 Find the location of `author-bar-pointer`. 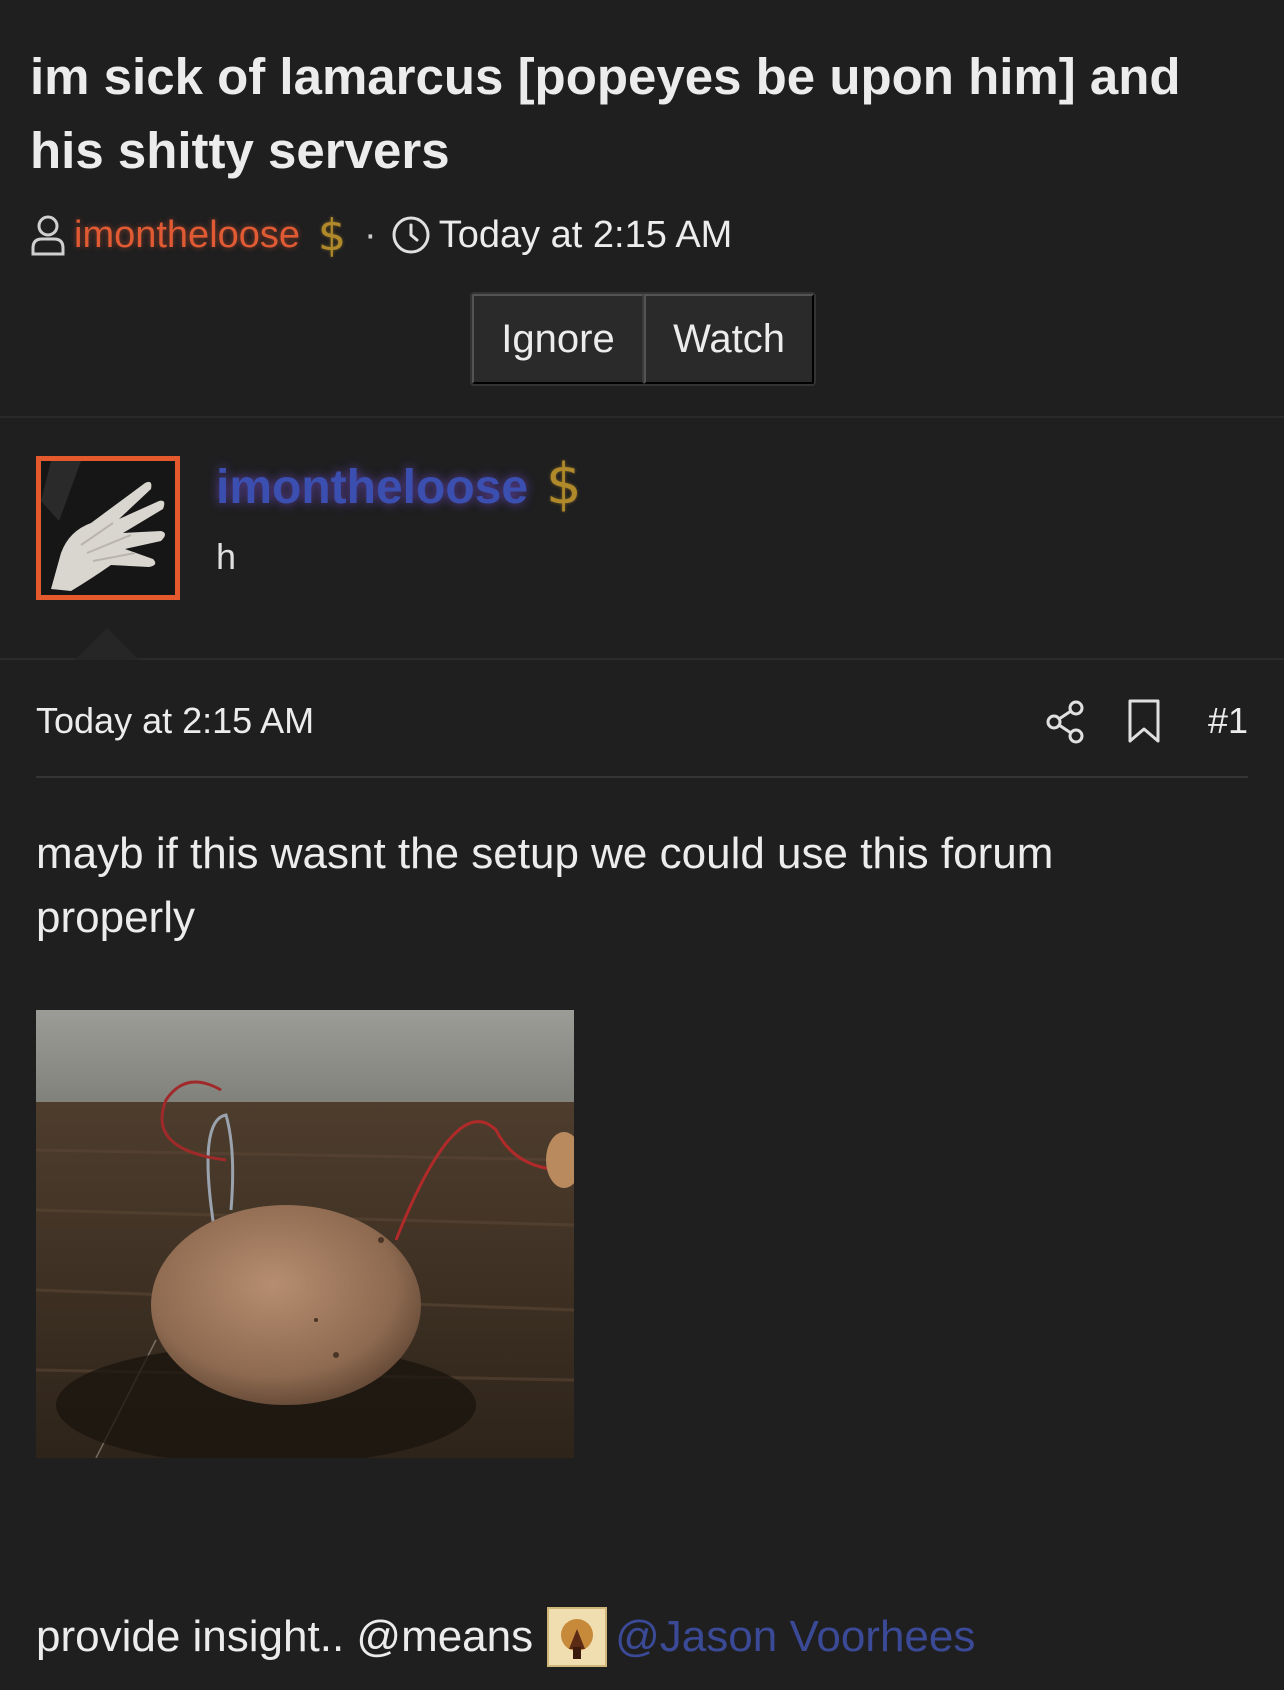

author-bar-pointer is located at coordinates (107, 644).